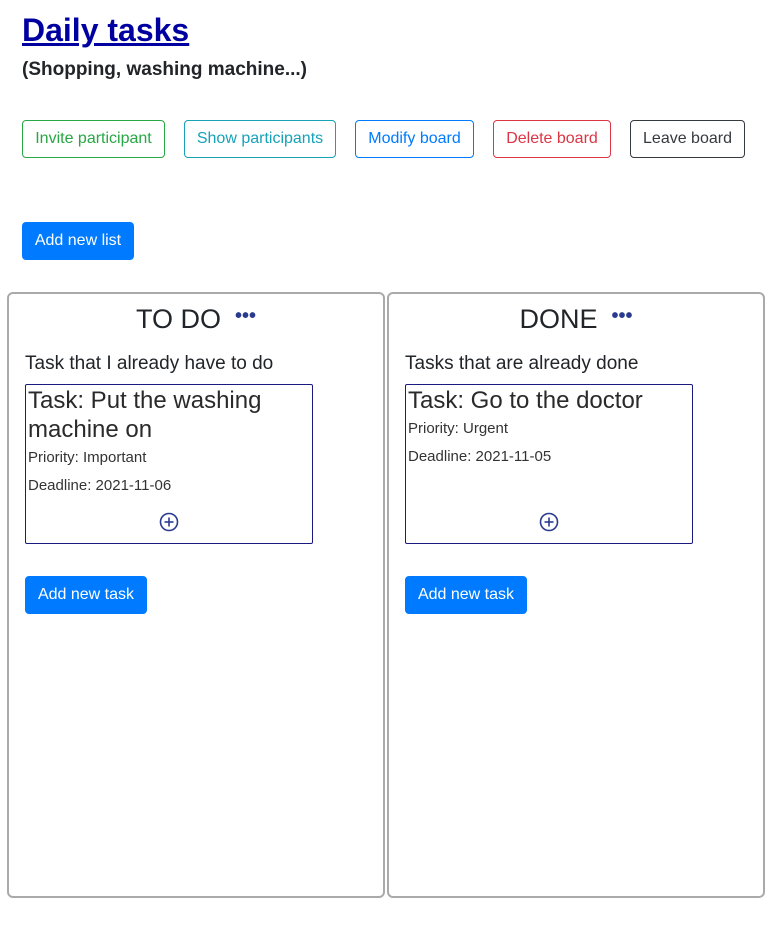 This screenshot has height=927, width=777. I want to click on list-description: Tasks that are already done, so click(522, 363).